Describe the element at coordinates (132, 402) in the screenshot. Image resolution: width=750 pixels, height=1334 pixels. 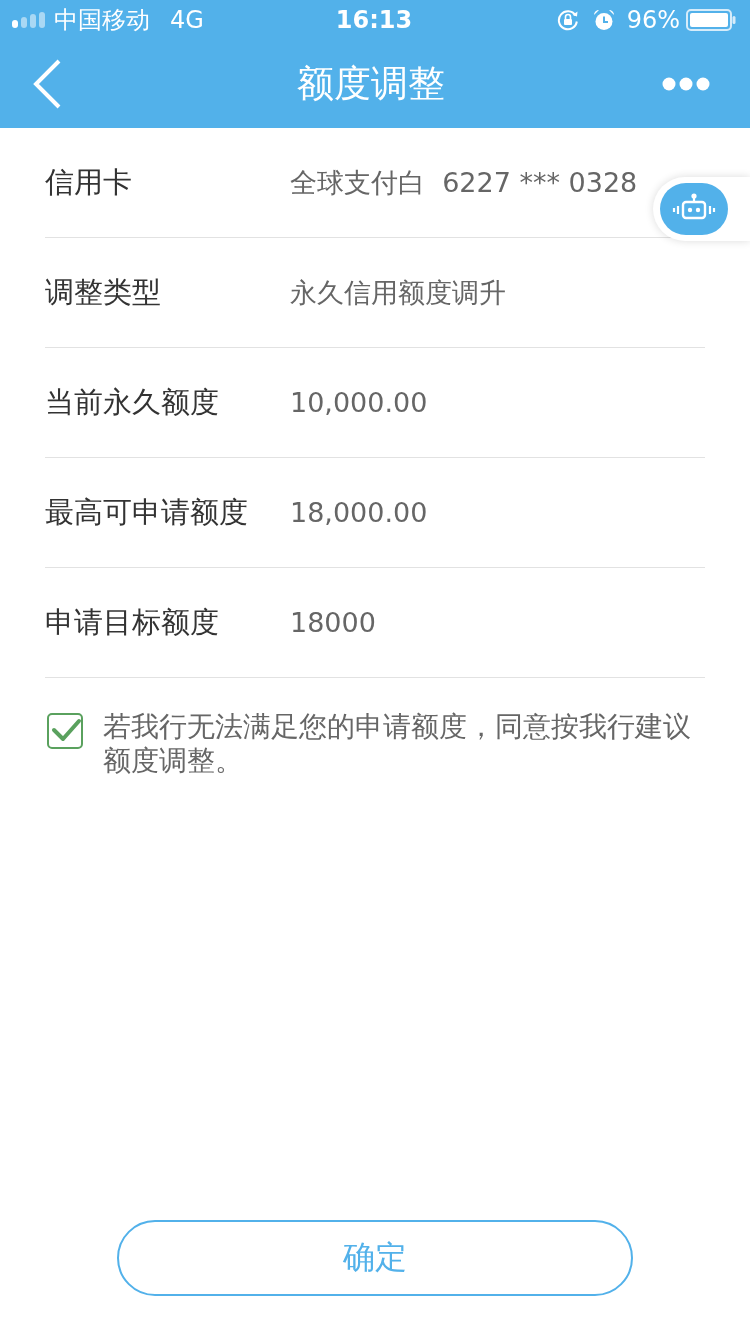
I see `field-label: 当前永久额度` at that location.